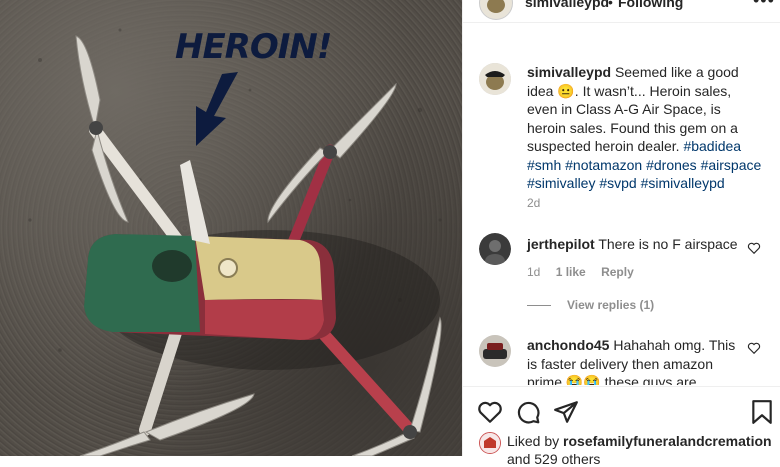 The width and height of the screenshot is (780, 467). Describe the element at coordinates (253, 47) in the screenshot. I see `heroin-overlay-text: HEROIN!` at that location.